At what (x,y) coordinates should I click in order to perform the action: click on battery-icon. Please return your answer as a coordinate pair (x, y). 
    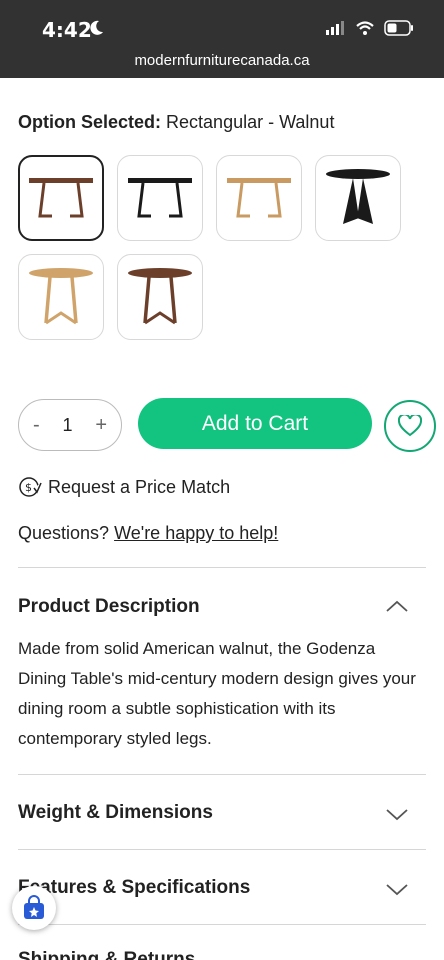
    Looking at the image, I should click on (398, 28).